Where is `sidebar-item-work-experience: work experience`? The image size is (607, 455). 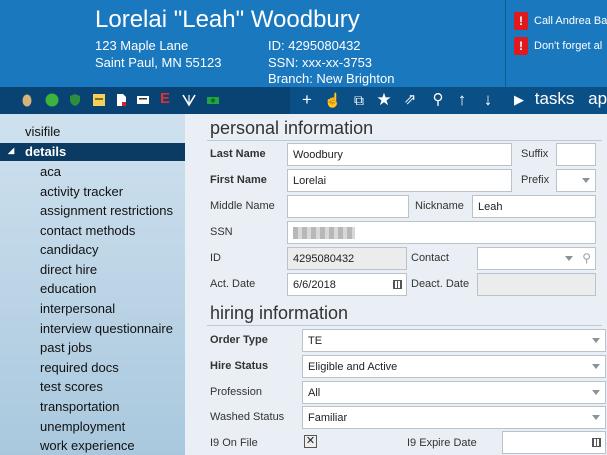
sidebar-item-work-experience: work experience is located at coordinates (87, 445).